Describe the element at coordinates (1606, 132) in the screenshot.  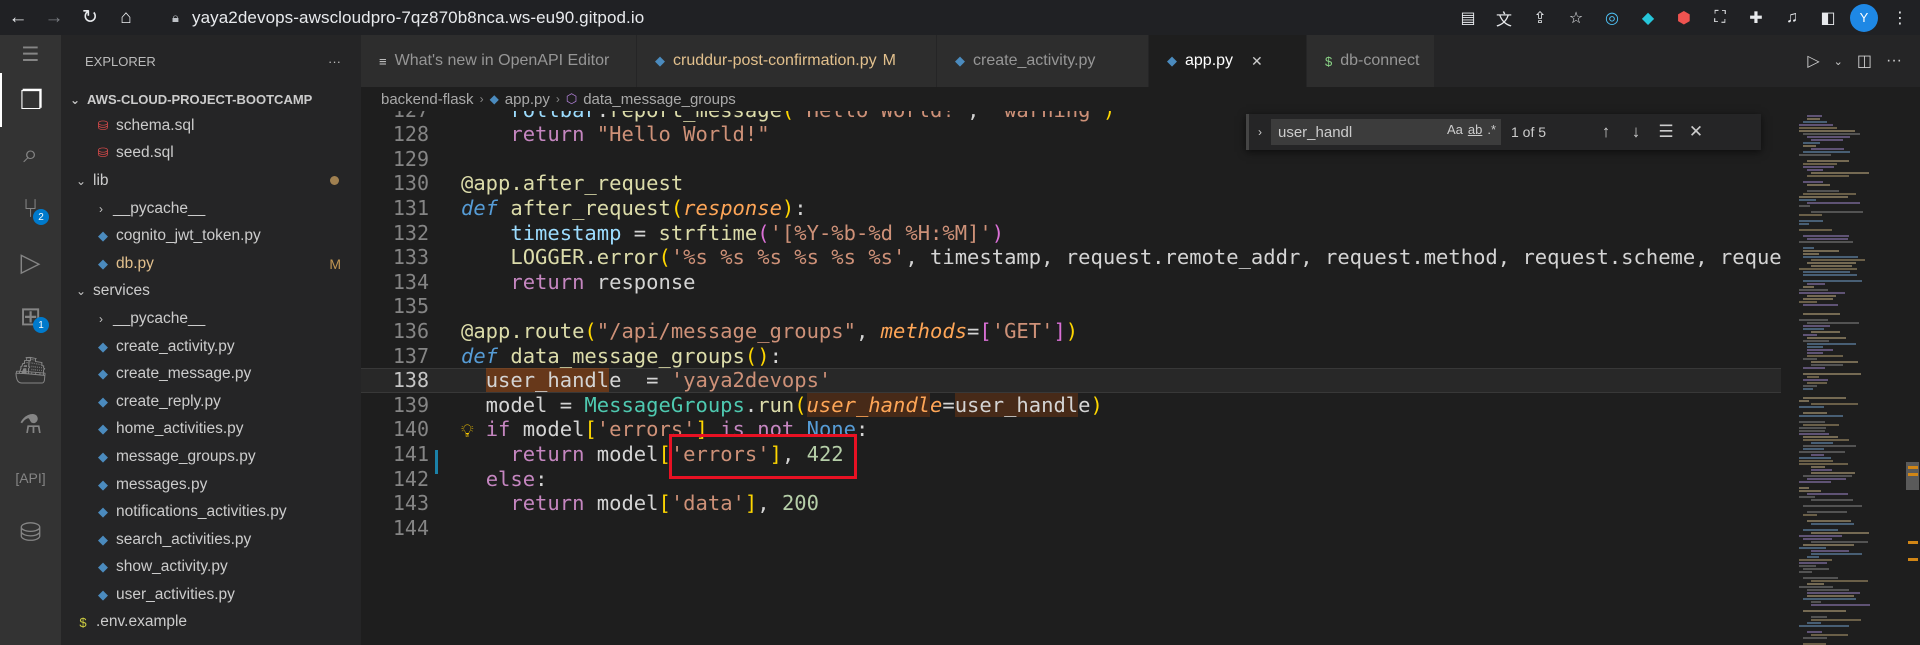
I see `previous-match-arrow-up-icon: ↑` at that location.